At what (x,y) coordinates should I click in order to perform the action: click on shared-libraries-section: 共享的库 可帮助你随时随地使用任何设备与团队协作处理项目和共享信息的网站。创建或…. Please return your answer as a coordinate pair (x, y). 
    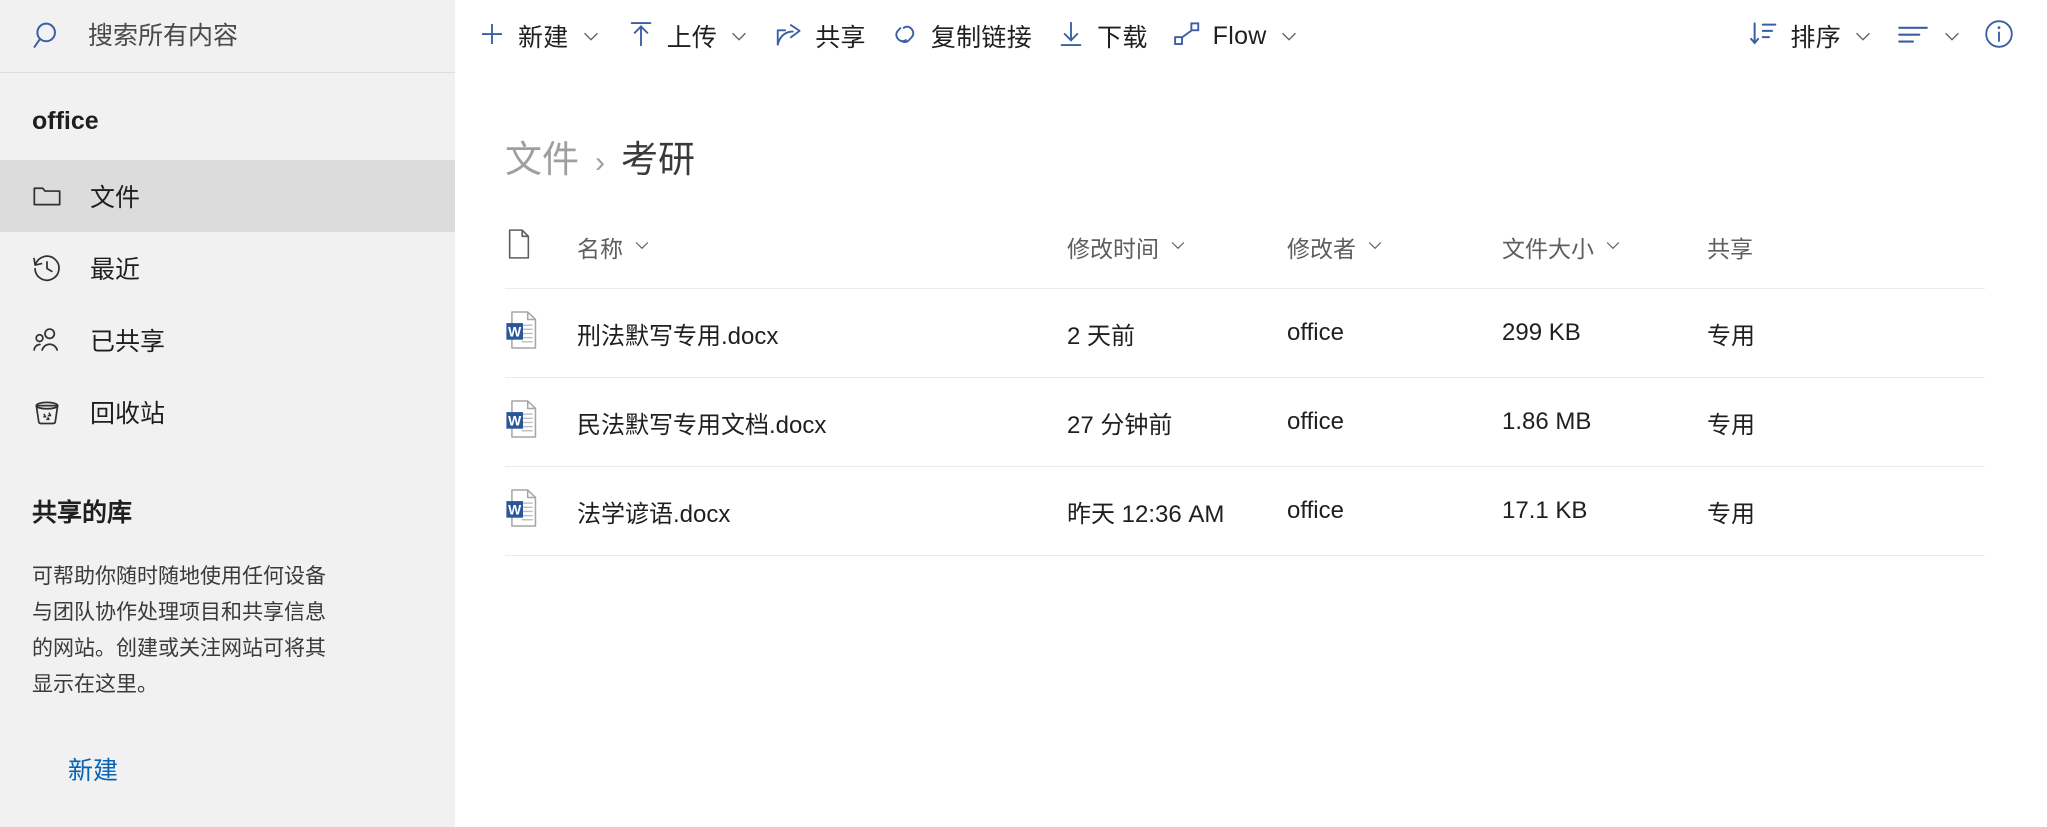
    Looking at the image, I should click on (227, 598).